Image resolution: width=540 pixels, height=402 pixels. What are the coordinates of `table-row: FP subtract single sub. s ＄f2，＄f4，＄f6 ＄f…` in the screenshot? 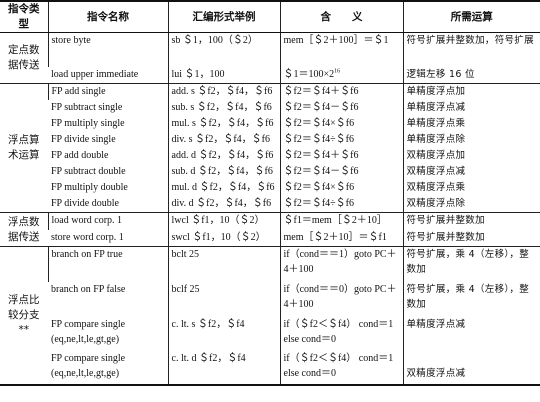 It's located at (270, 107).